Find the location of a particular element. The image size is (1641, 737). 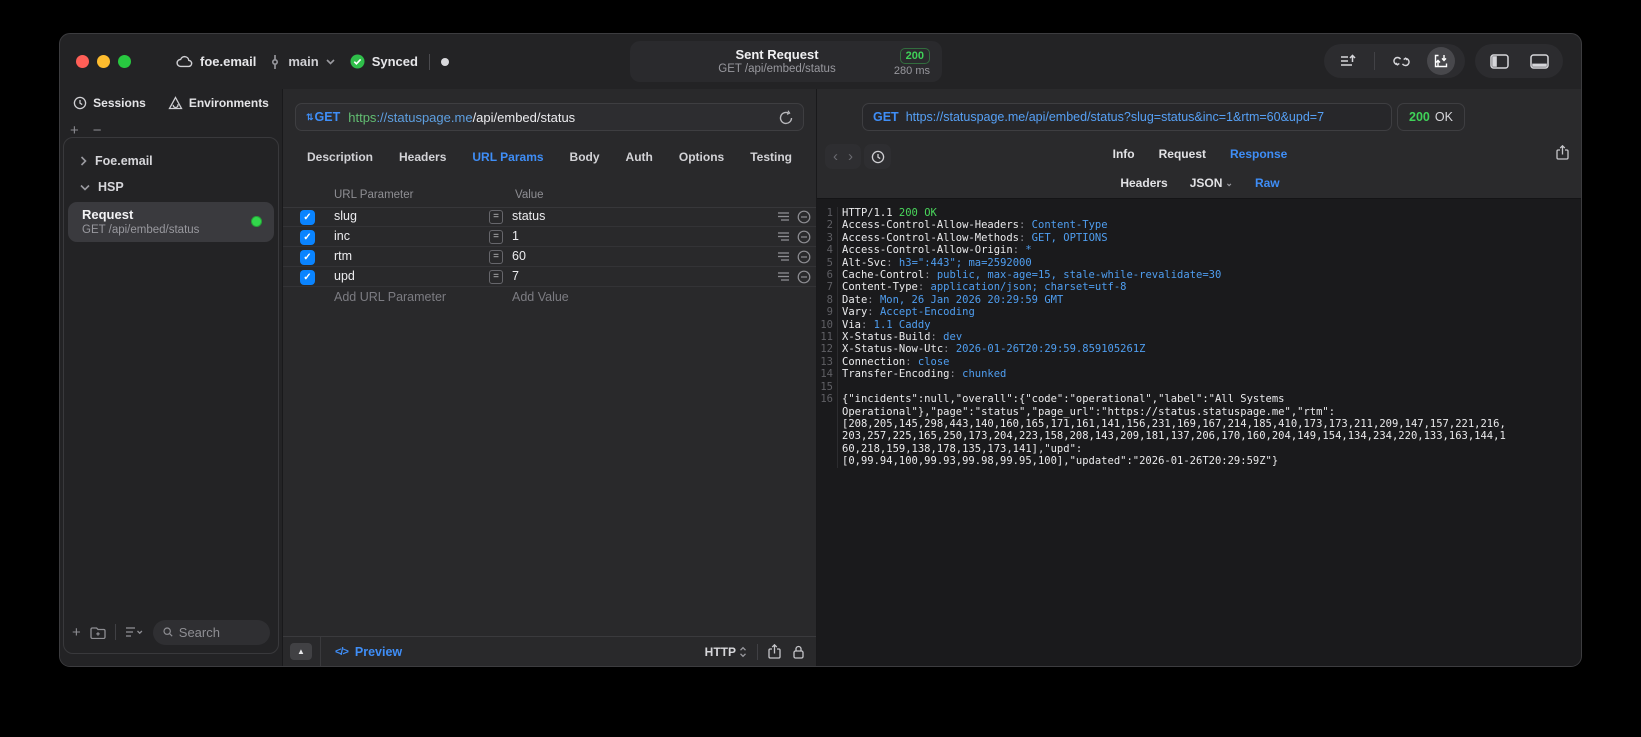

line-number: 7 is located at coordinates (827, 287).